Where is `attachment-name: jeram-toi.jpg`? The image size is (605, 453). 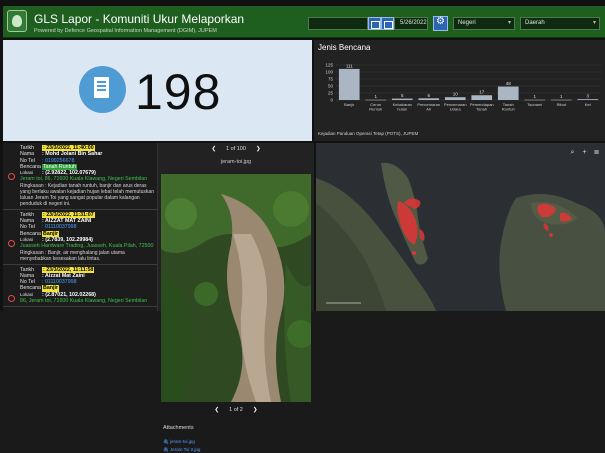 attachment-name: jeram-toi.jpg is located at coordinates (182, 441).